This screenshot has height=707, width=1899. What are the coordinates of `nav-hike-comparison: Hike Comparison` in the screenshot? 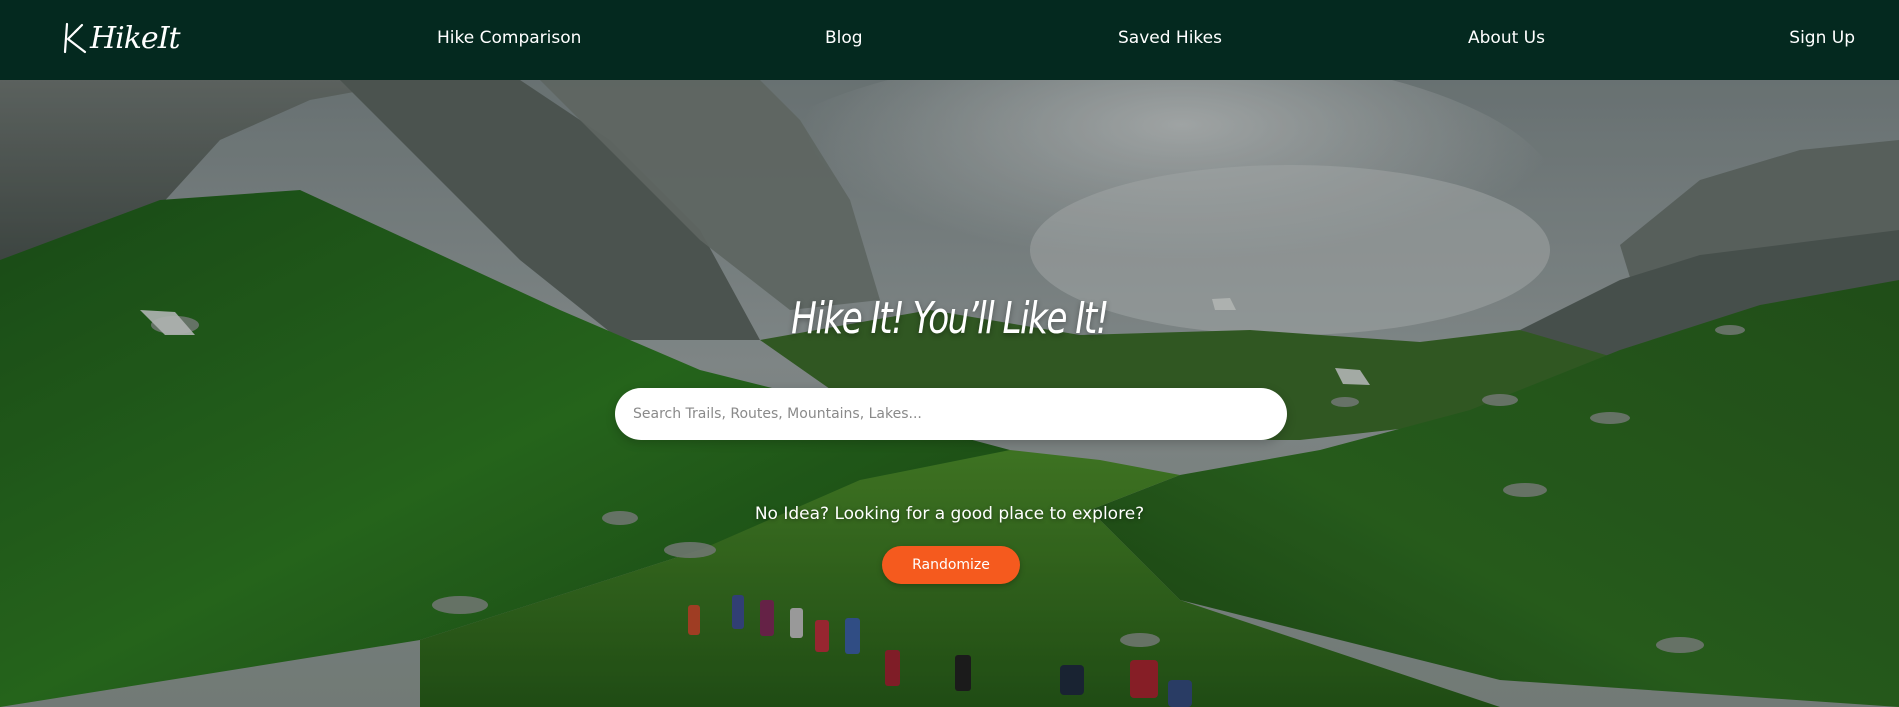 It's located at (509, 38).